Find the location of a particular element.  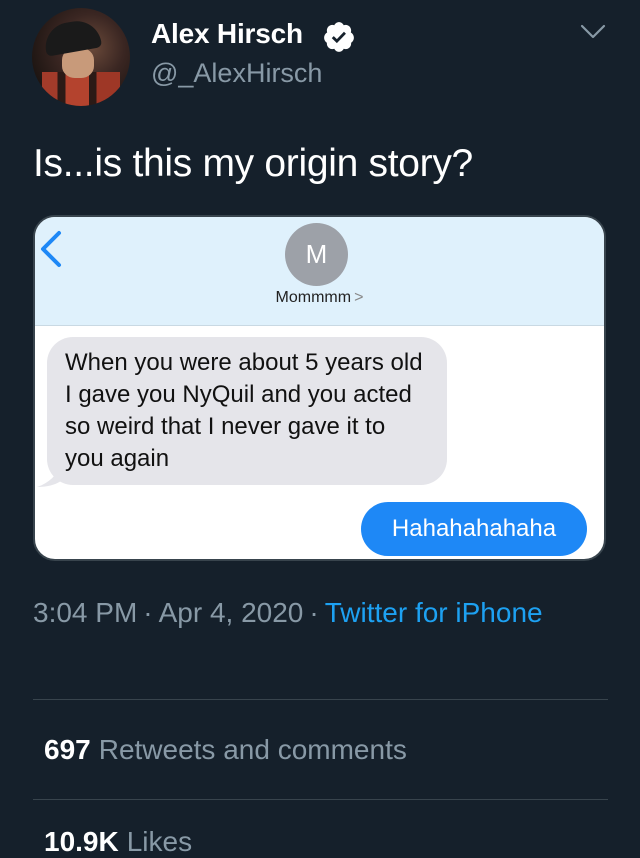

messages-header: M Mommmm > is located at coordinates (319, 271).